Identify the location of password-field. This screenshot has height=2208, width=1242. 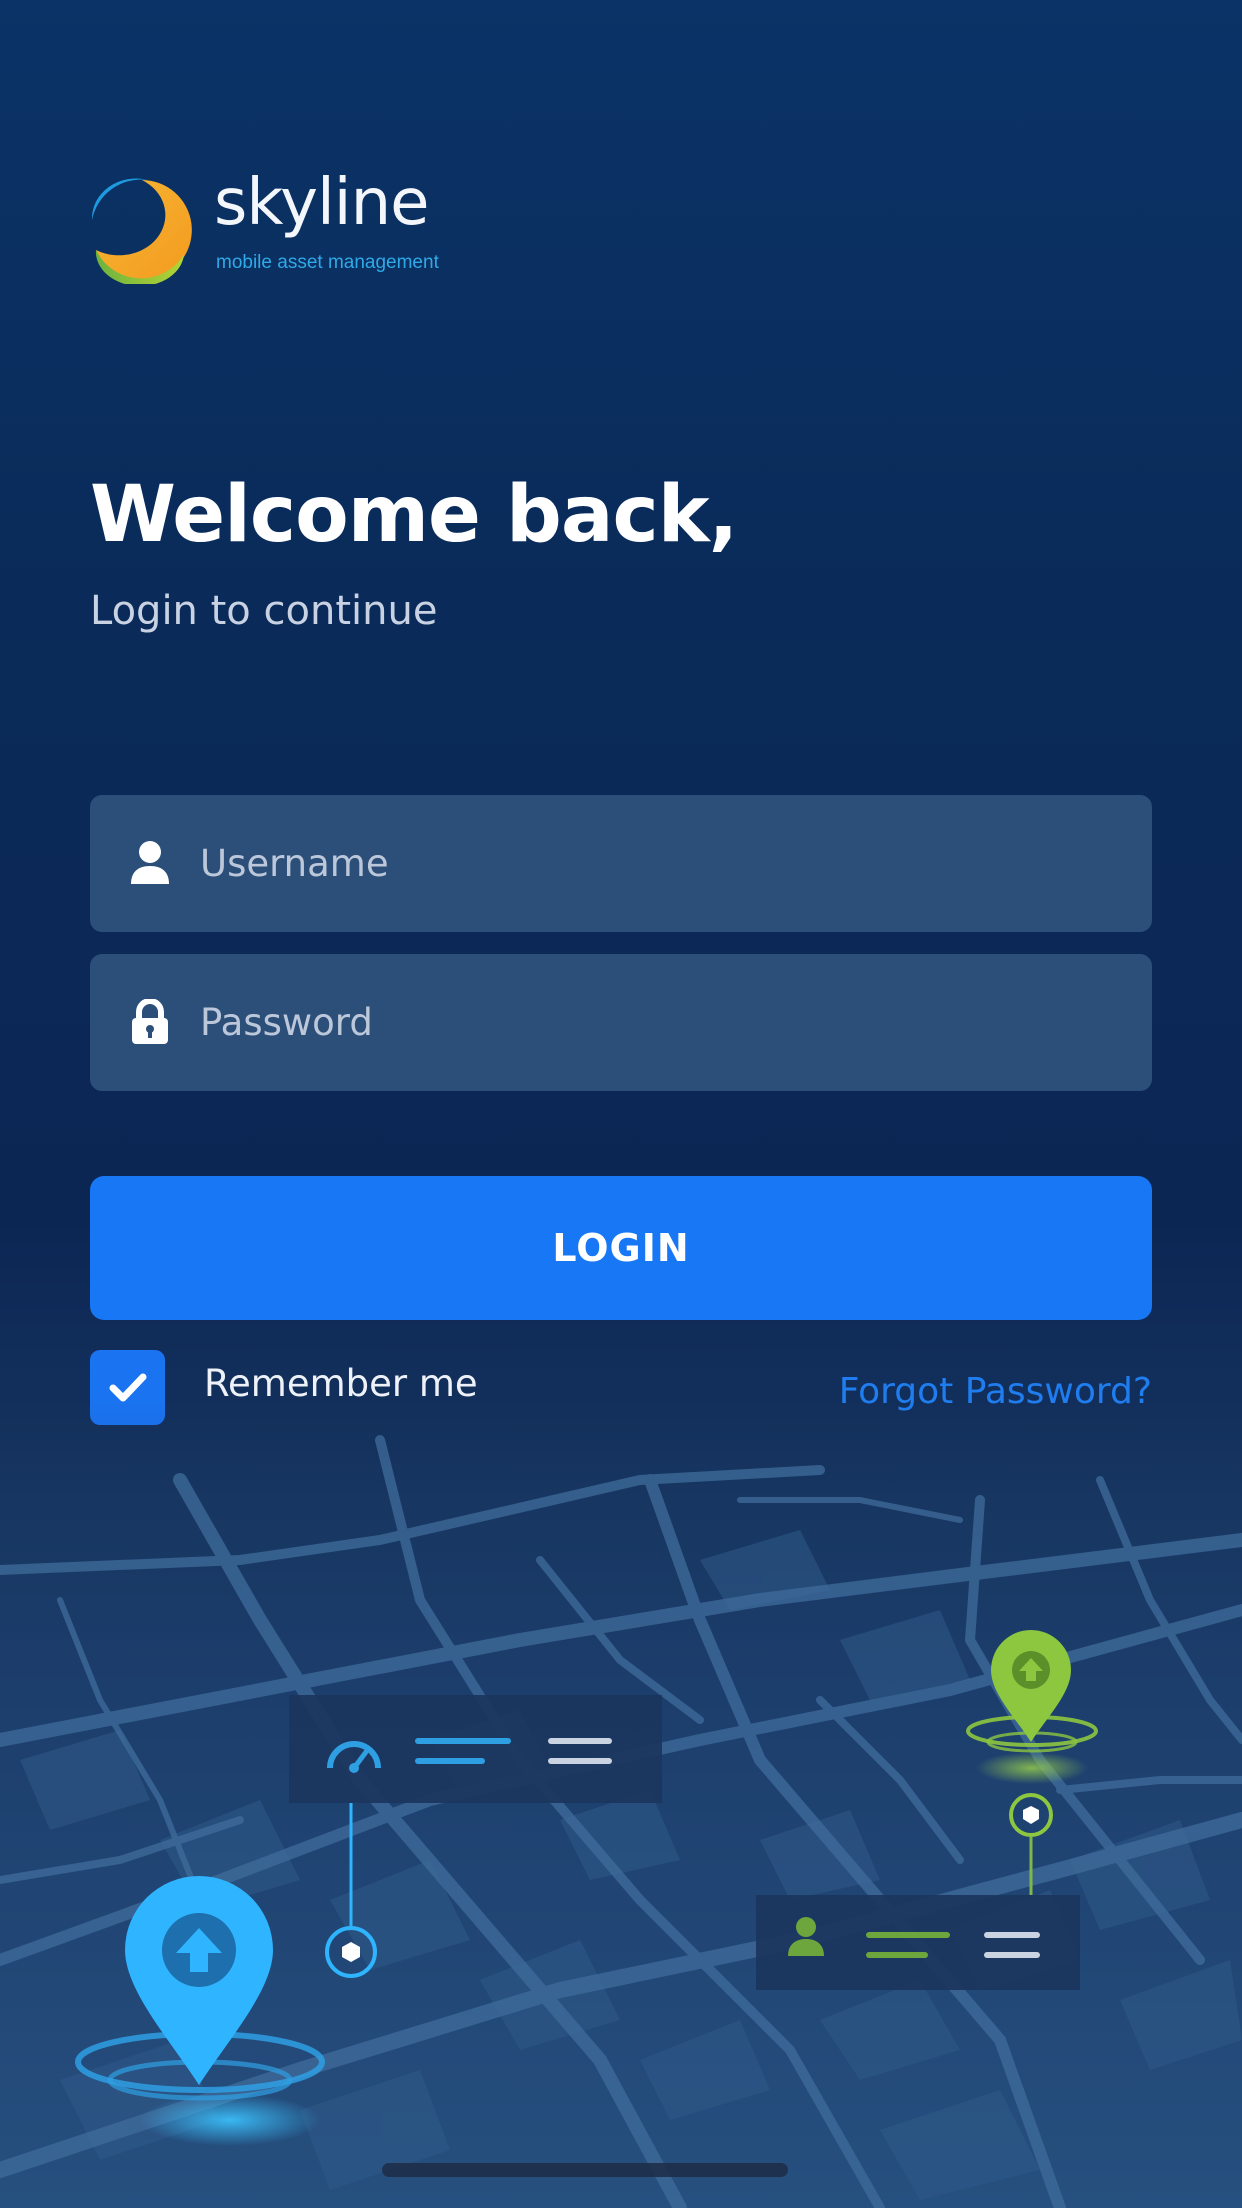
(621, 1022).